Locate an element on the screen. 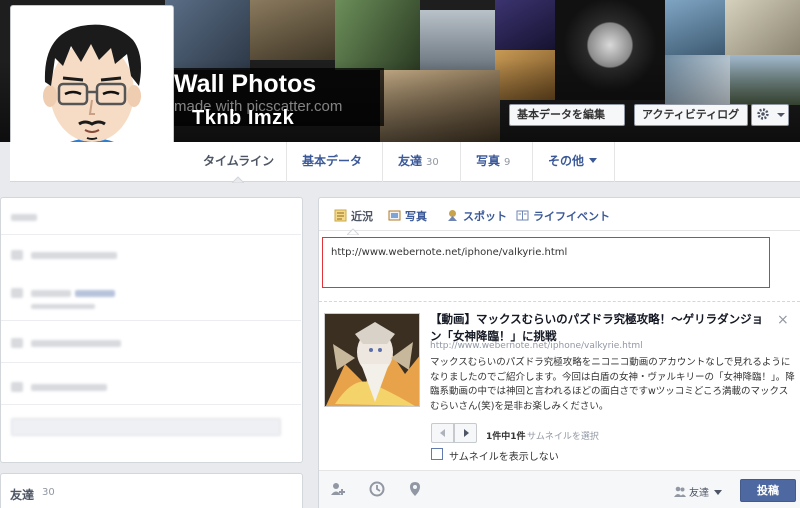  gear-icon is located at coordinates (763, 114).